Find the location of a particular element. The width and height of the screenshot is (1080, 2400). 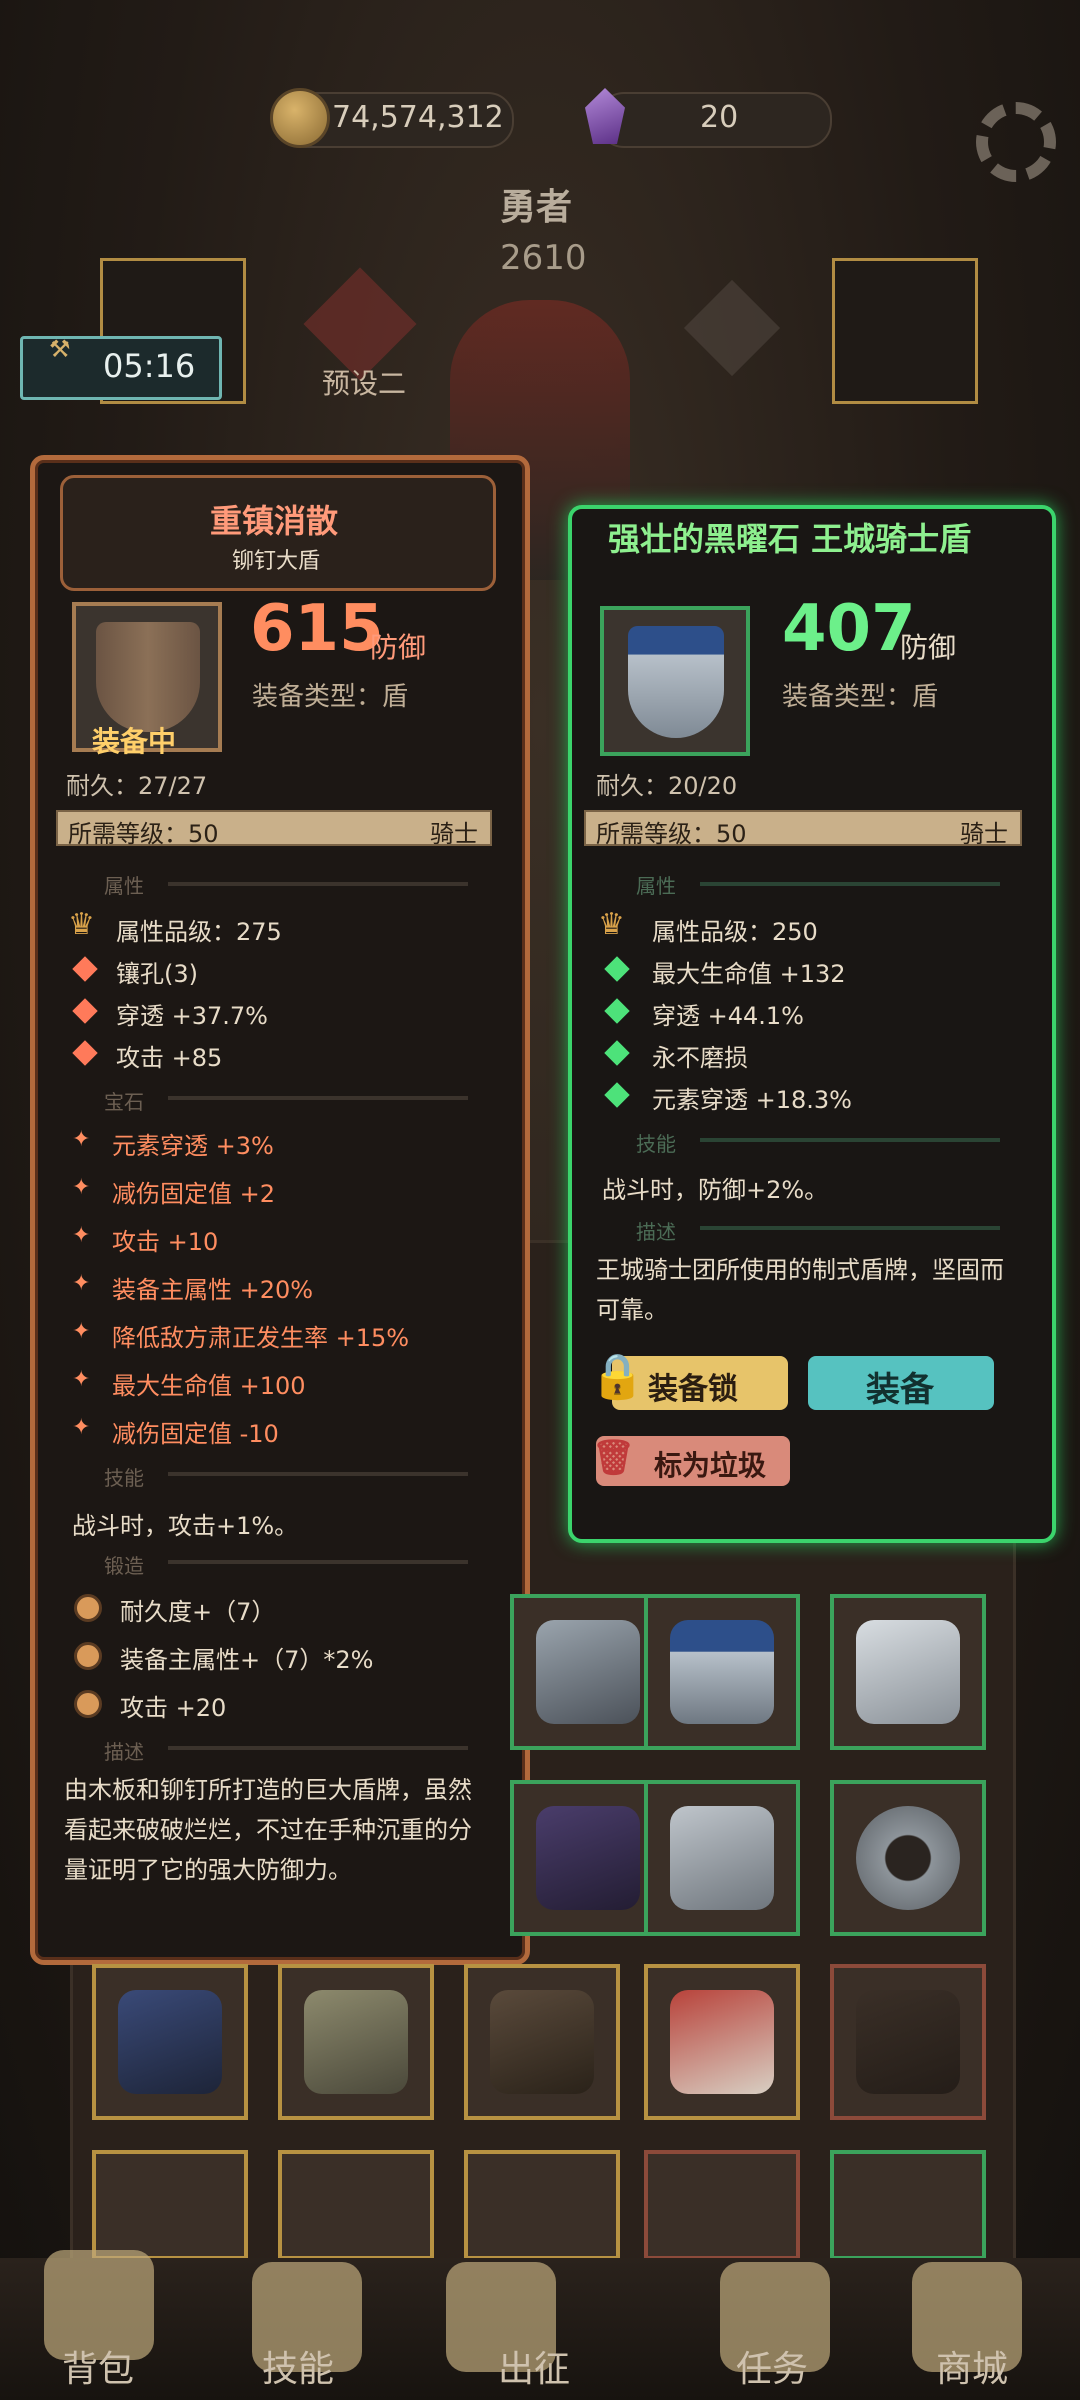

gem-row: 最大生命值 +100 is located at coordinates (209, 1386).